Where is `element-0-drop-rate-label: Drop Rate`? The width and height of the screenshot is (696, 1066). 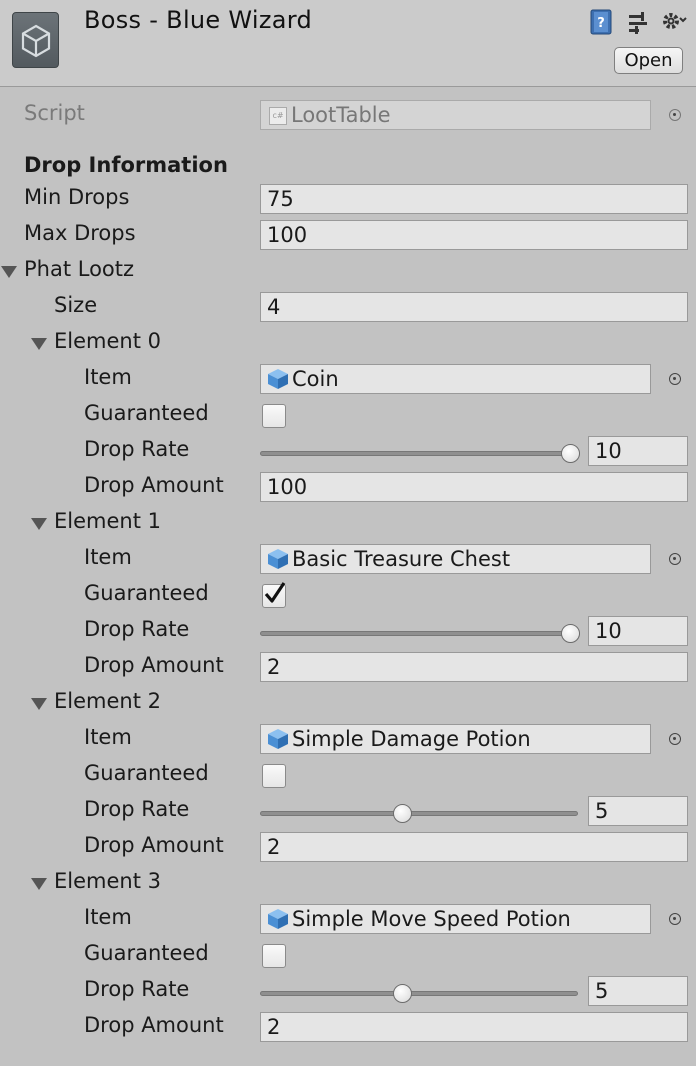
element-0-drop-rate-label: Drop Rate is located at coordinates (137, 449).